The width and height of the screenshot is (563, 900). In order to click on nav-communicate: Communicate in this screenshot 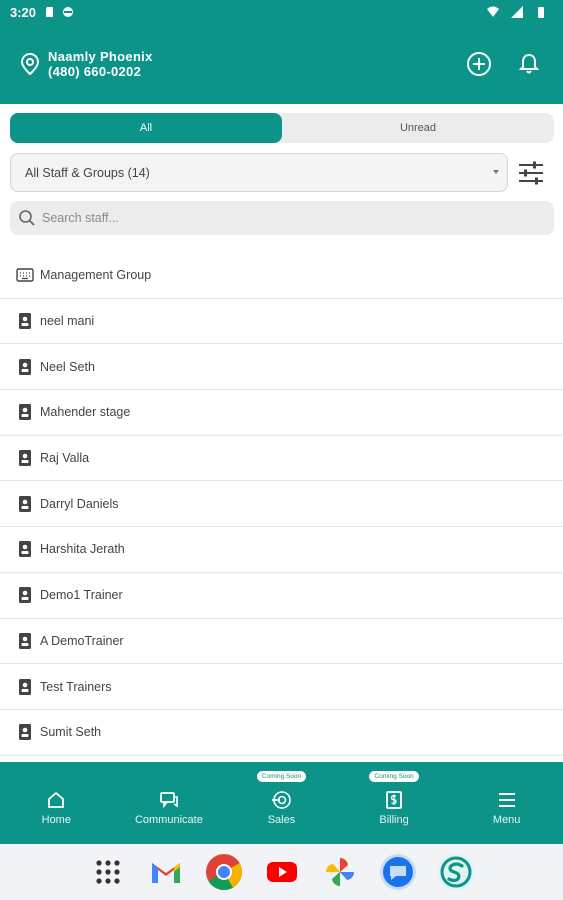, I will do `click(169, 803)`.